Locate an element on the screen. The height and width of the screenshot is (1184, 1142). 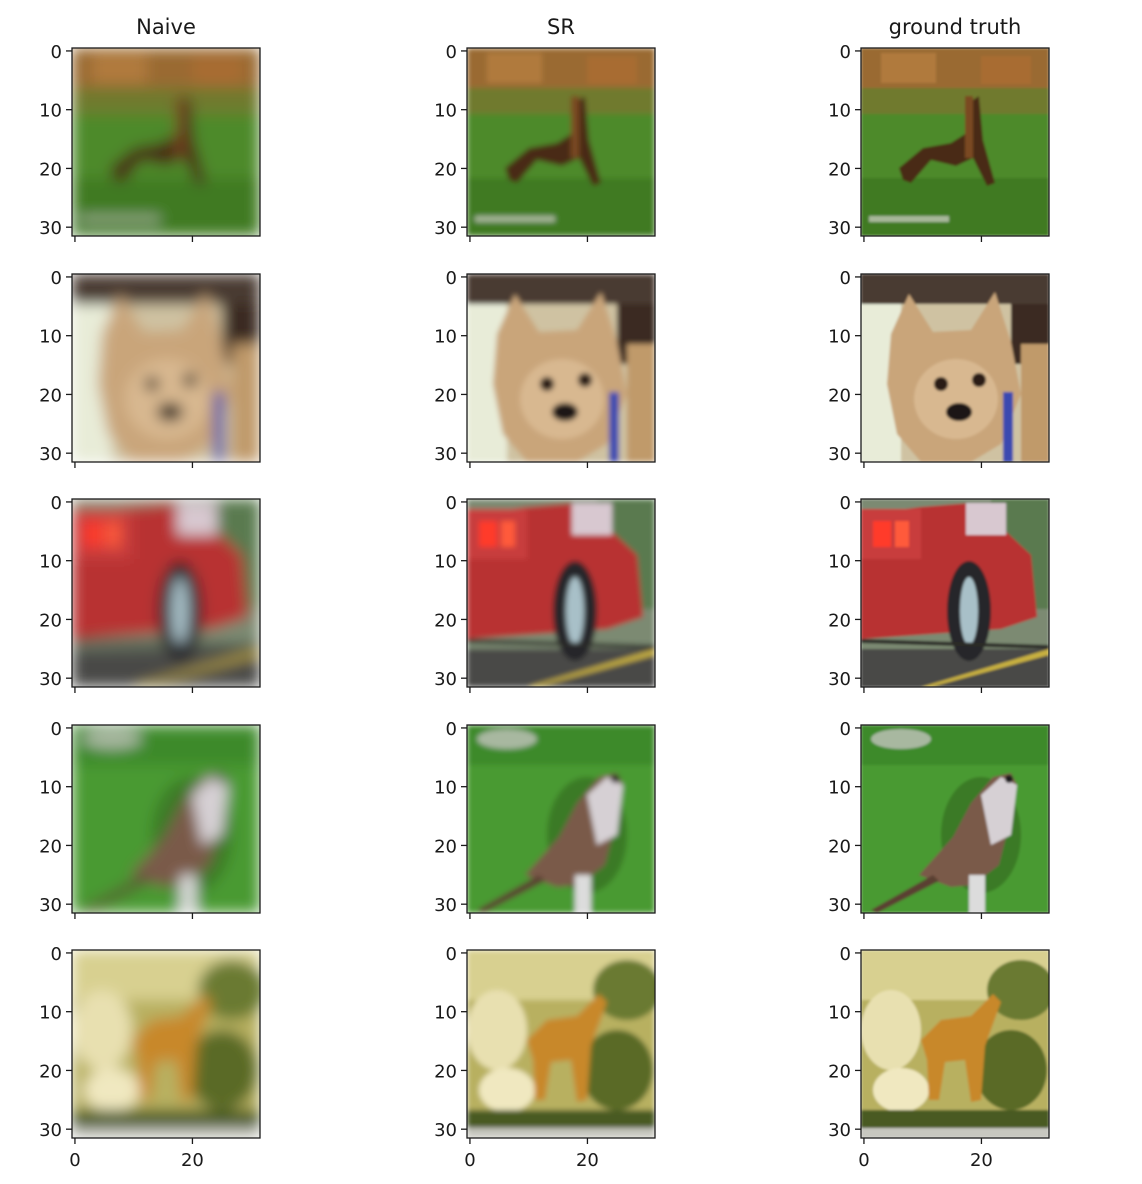
column-title: SR is located at coordinates (561, 27).